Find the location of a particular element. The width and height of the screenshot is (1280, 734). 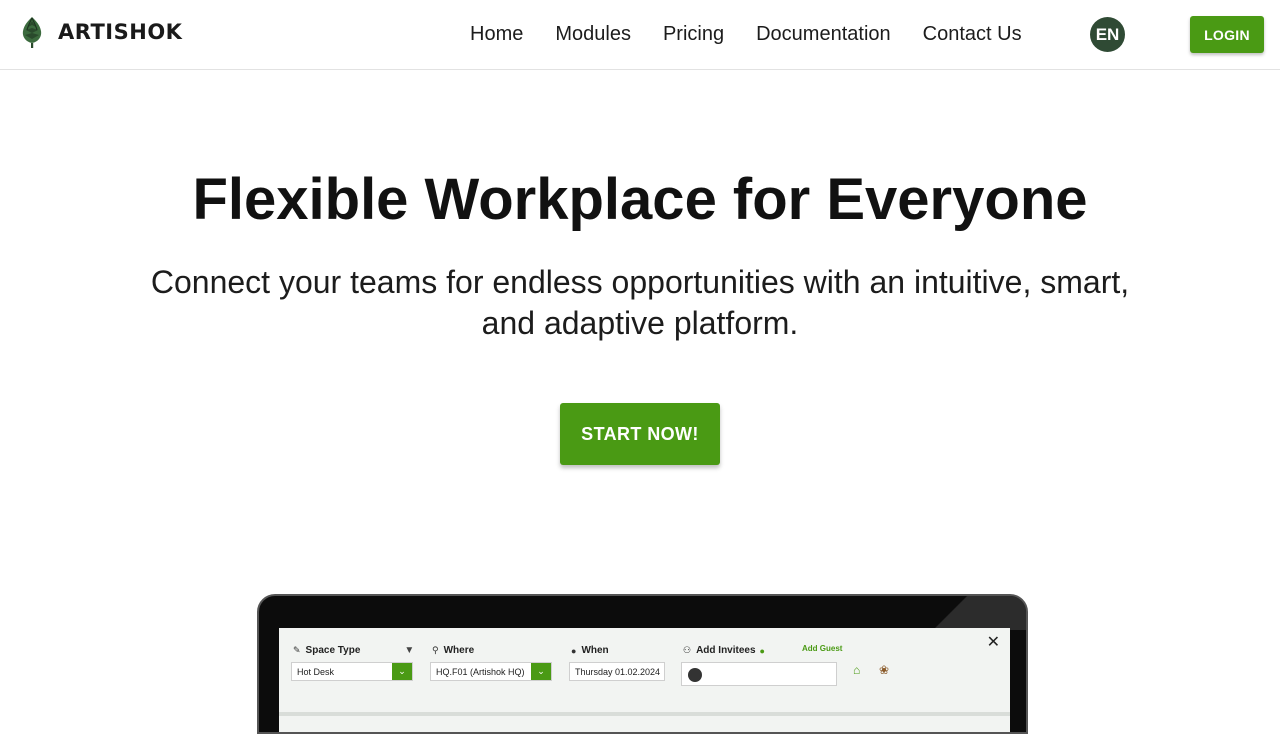

hero-title: Flexible Workplace for Everyone is located at coordinates (640, 199).